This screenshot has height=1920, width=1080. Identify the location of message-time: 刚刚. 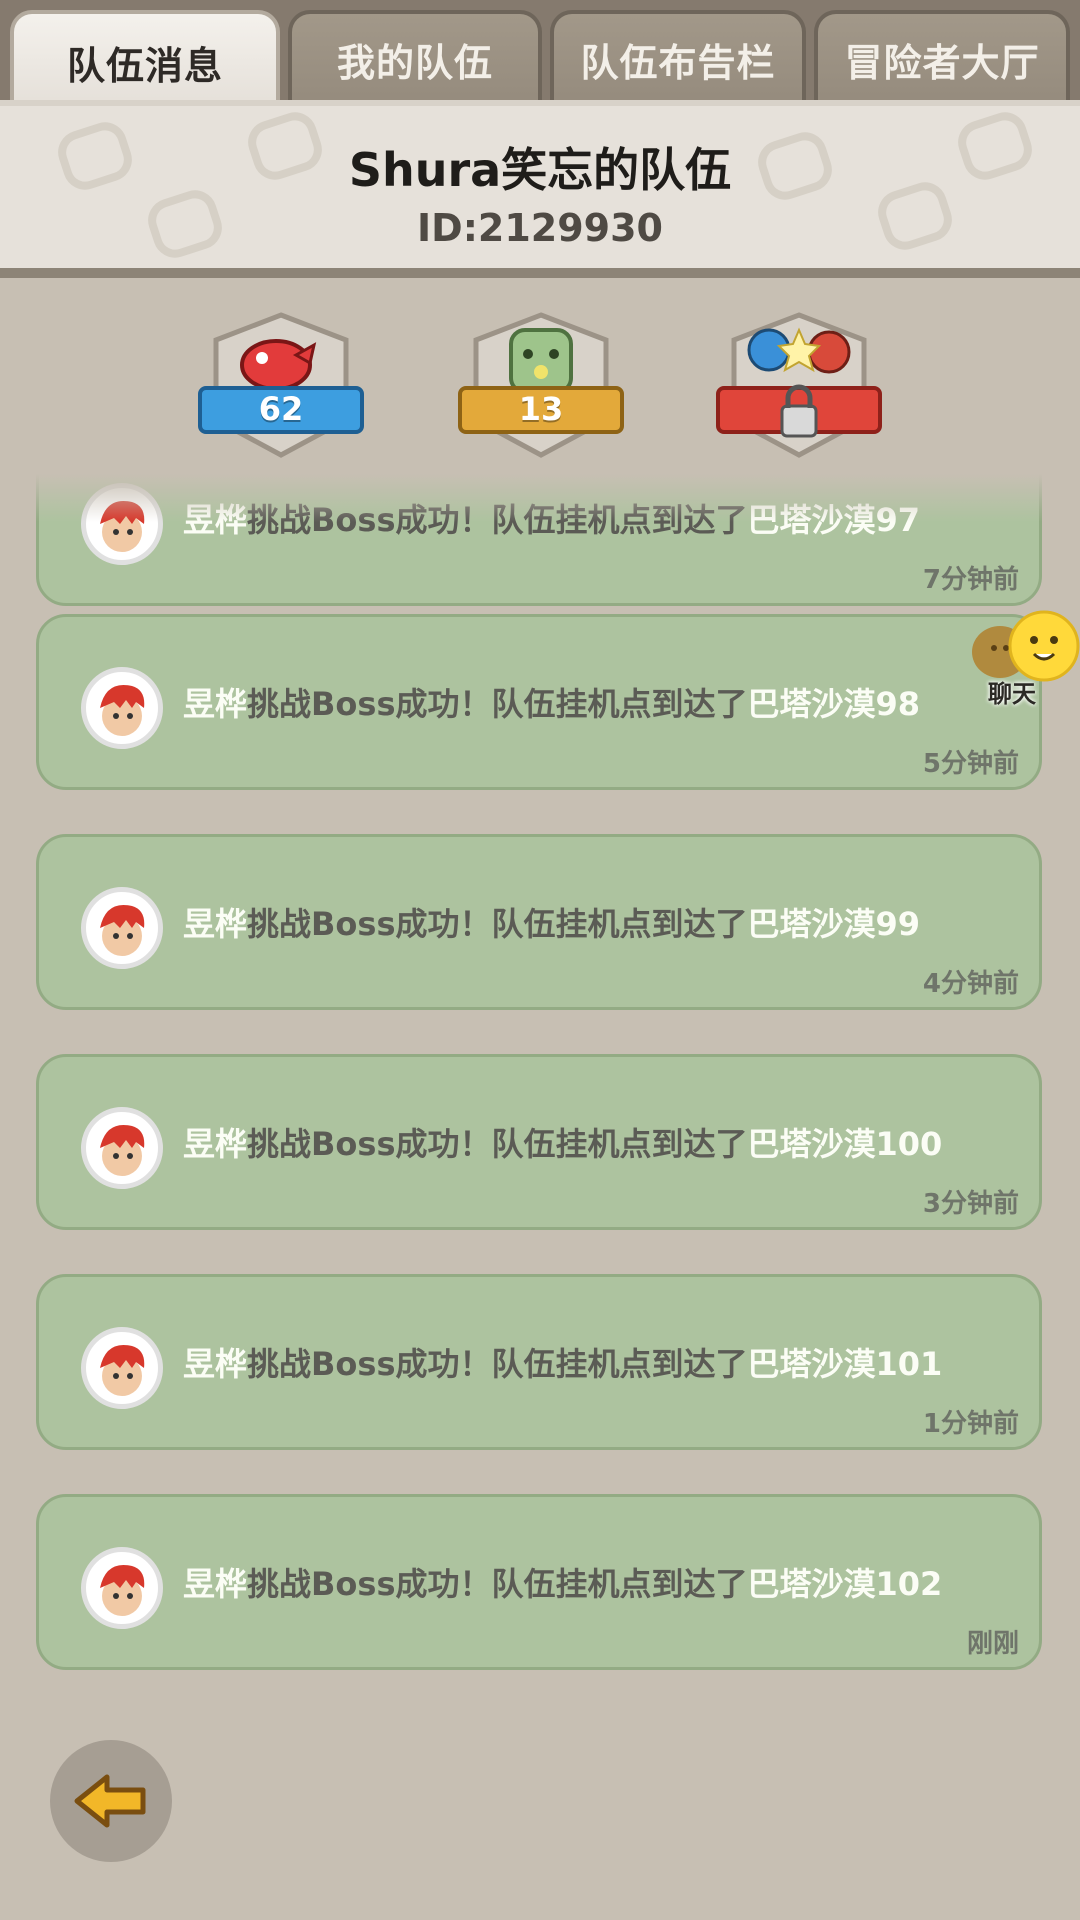
(992, 1644).